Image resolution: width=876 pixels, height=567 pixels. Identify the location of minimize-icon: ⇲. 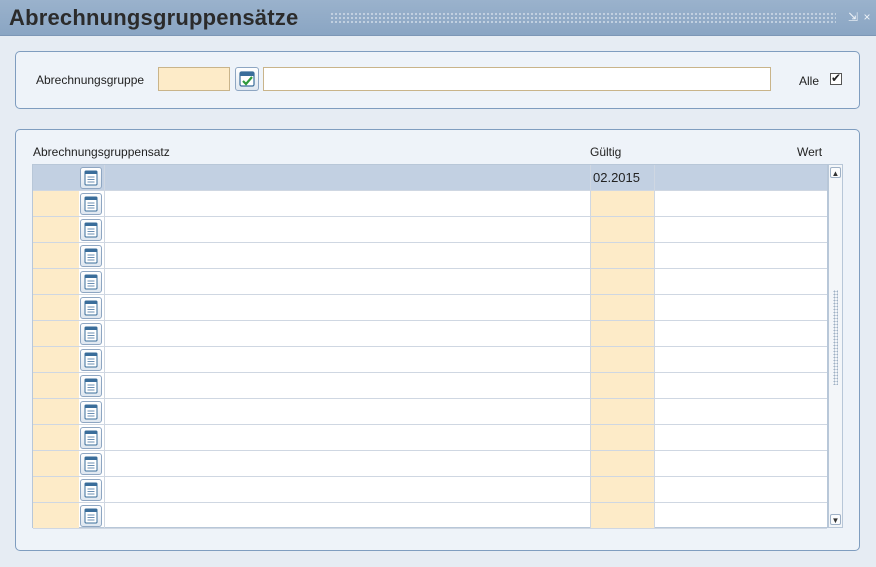
(853, 17).